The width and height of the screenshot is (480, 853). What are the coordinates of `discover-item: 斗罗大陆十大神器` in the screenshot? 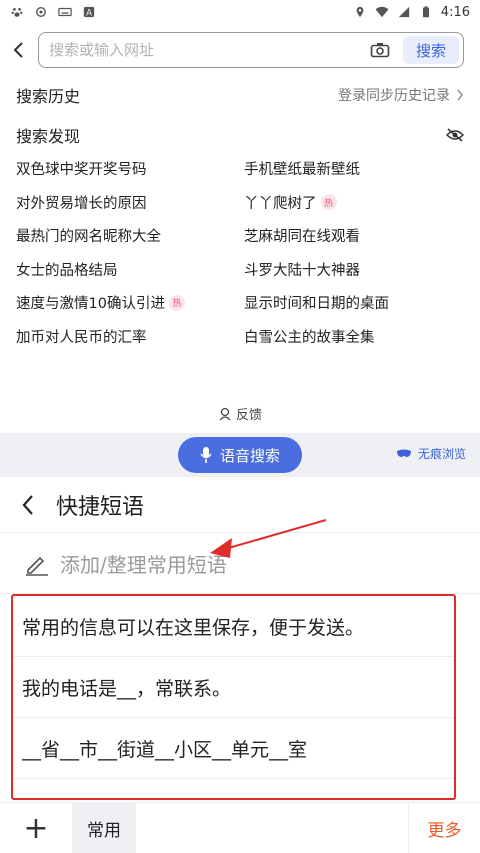 It's located at (354, 270).